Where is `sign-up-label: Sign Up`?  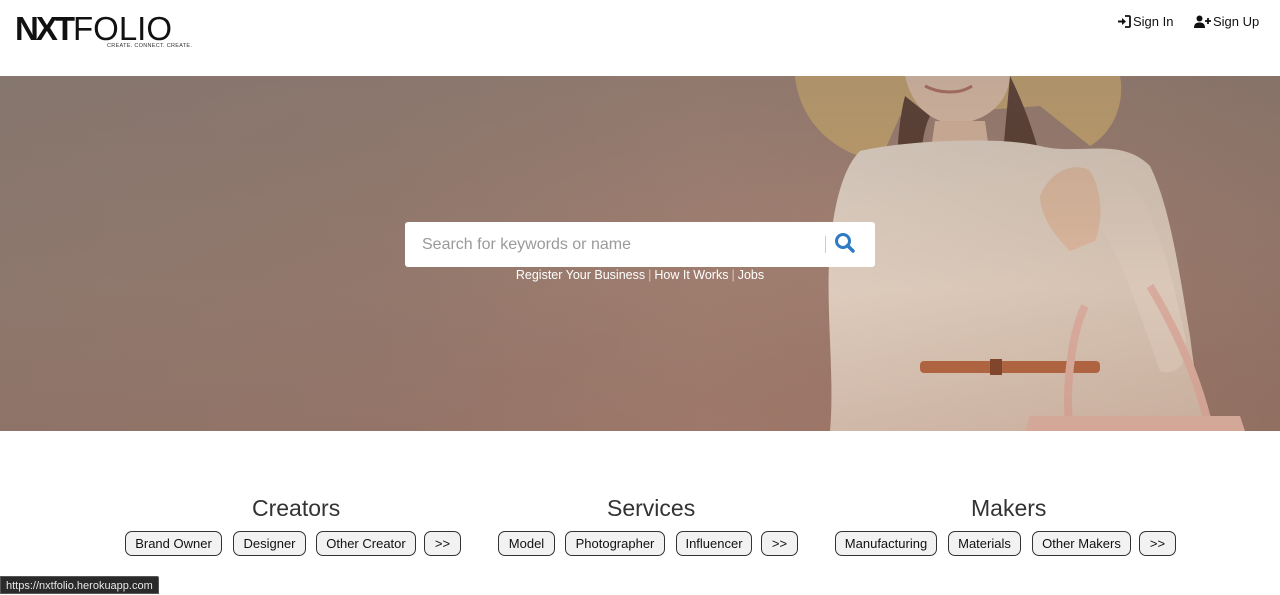
sign-up-label: Sign Up is located at coordinates (1236, 21).